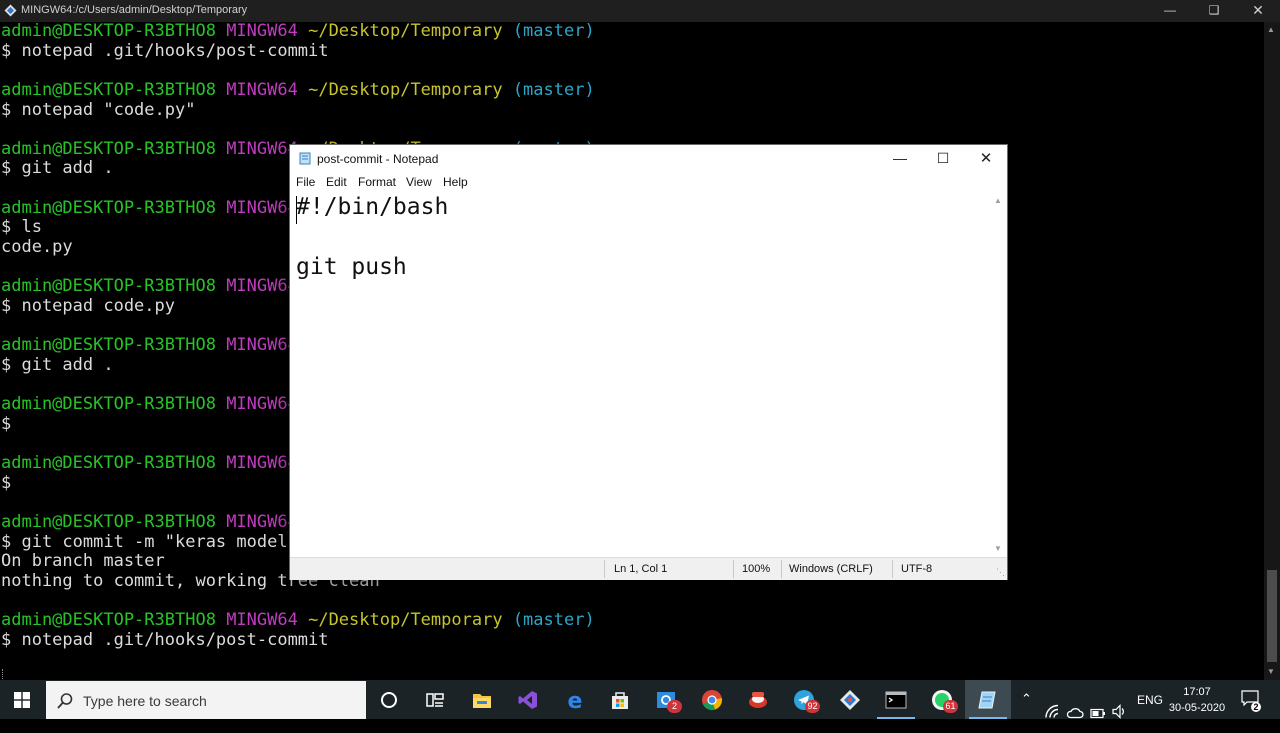  What do you see at coordinates (1272, 351) in the screenshot?
I see `terminal-scrollbar: ▲ ▼` at bounding box center [1272, 351].